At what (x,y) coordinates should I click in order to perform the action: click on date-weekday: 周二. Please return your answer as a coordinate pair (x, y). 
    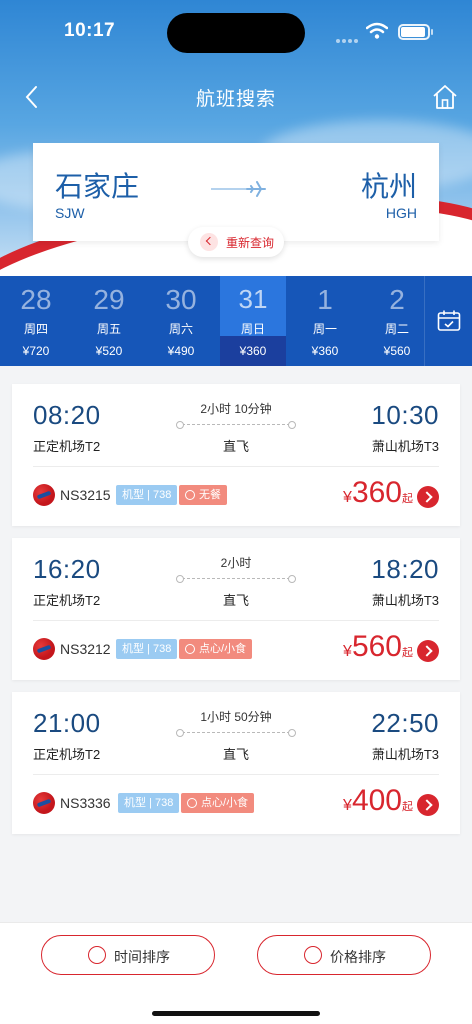
    Looking at the image, I should click on (396, 329).